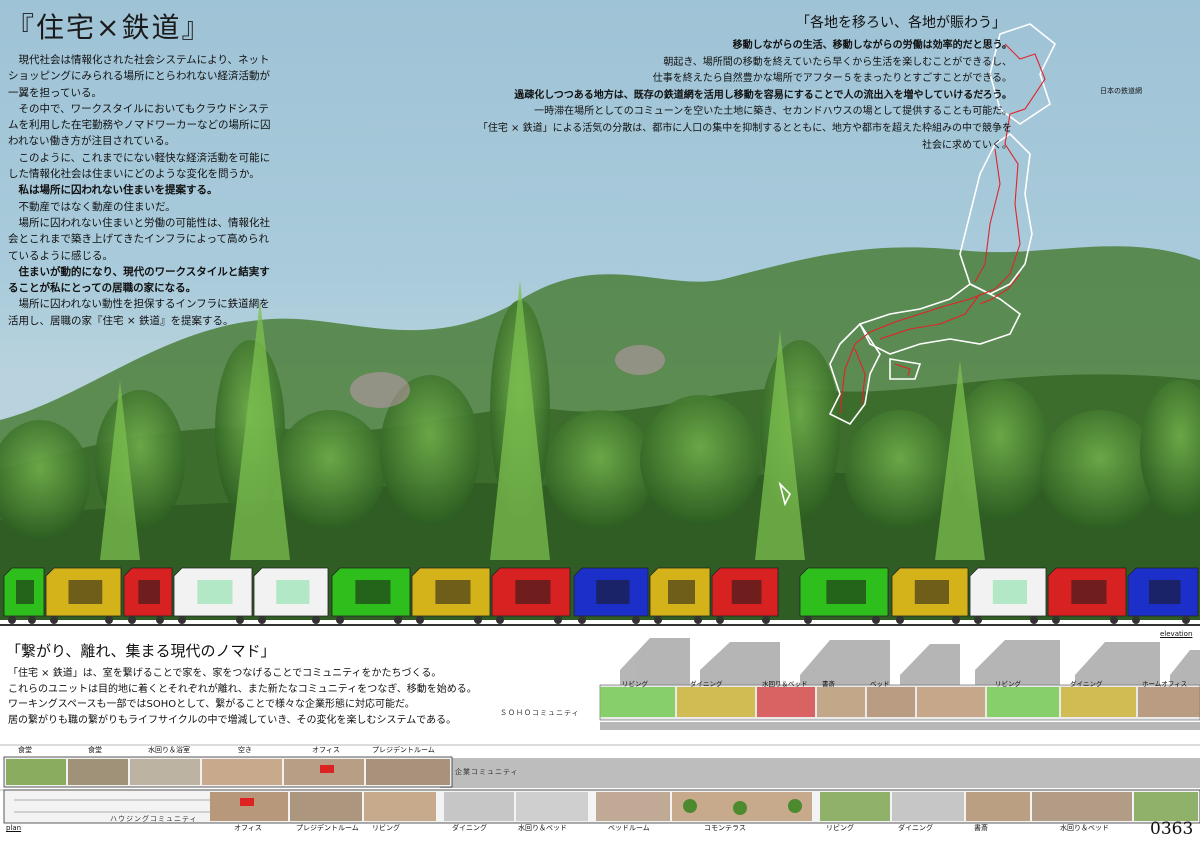  I want to click on concept-line: 社会に求めていく。, so click(967, 145).